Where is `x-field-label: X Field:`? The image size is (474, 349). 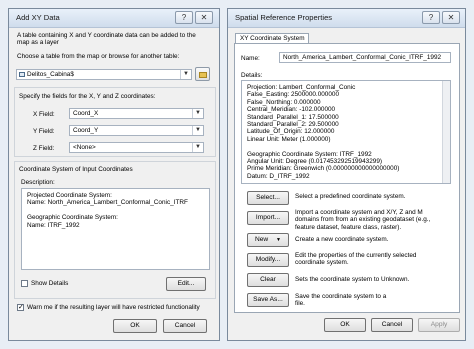
x-field-label: X Field: is located at coordinates (44, 114).